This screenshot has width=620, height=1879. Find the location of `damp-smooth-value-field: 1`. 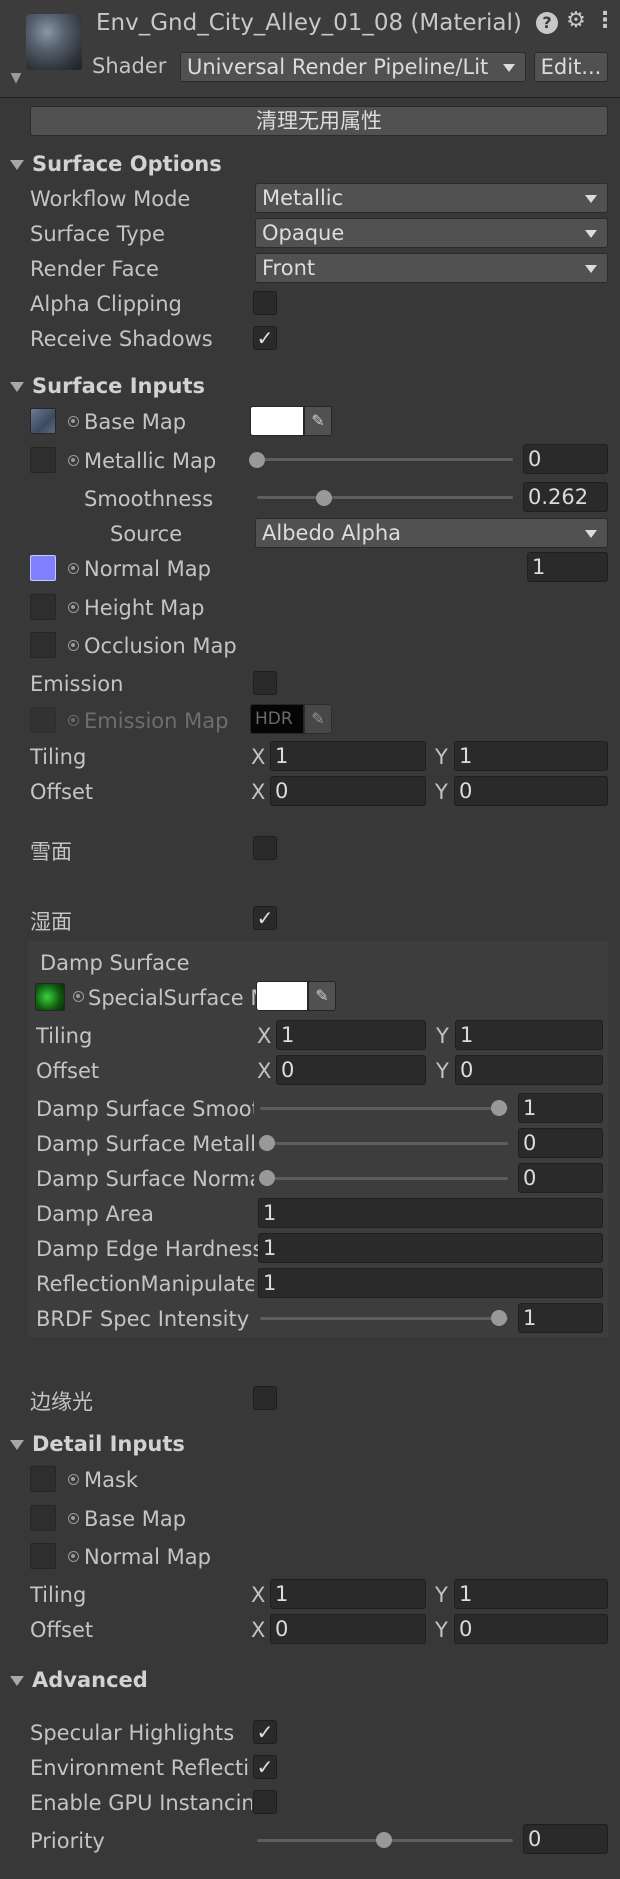

damp-smooth-value-field: 1 is located at coordinates (560, 1108).